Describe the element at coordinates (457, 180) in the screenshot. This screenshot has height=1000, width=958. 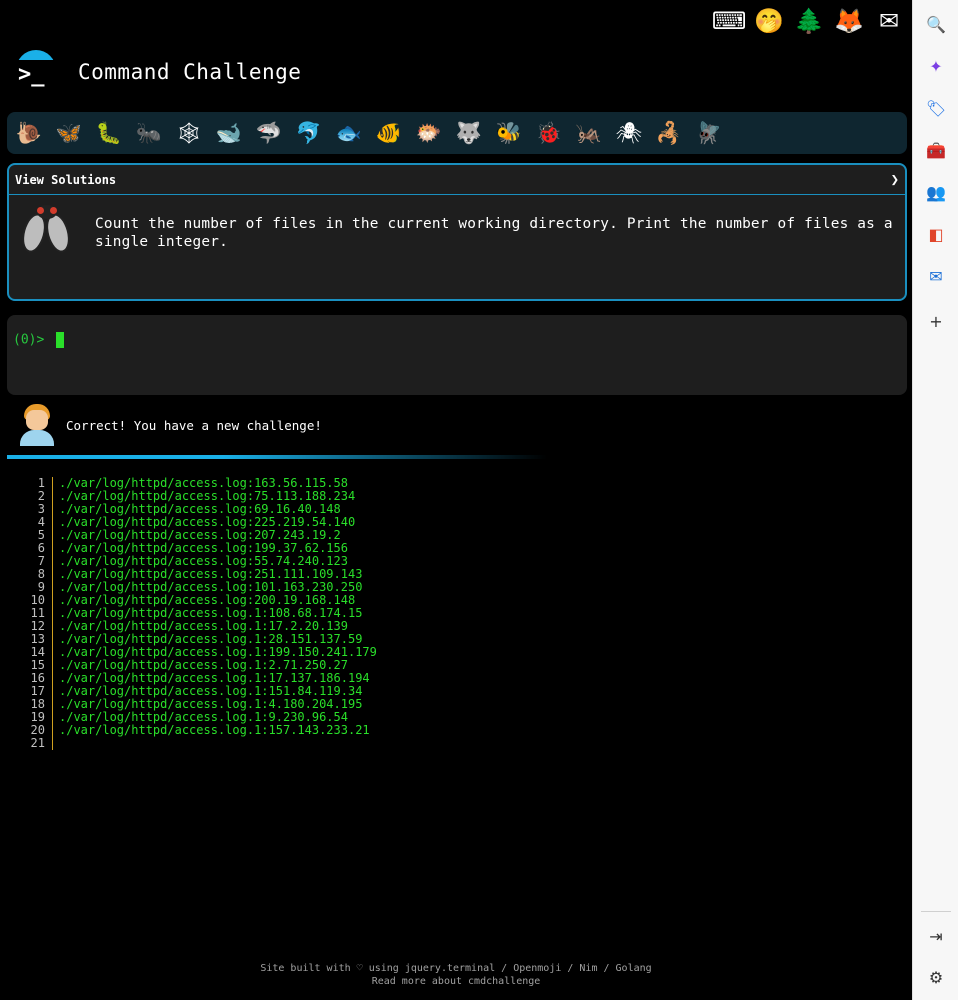
I see `view-solutions-toggle: View Solutions ❯` at that location.